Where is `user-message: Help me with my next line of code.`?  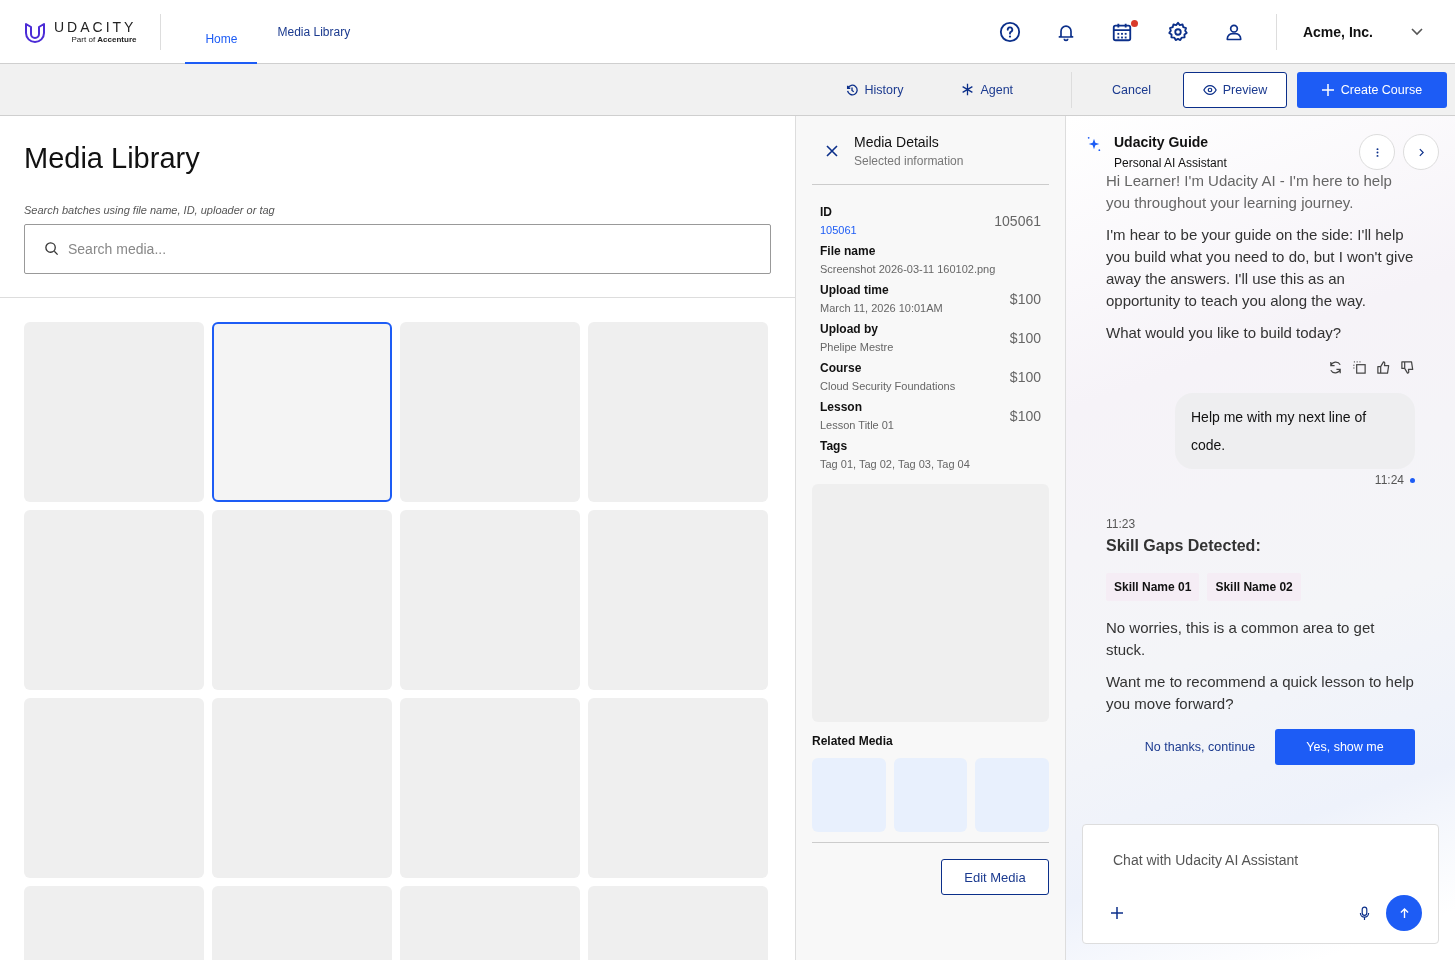 user-message: Help me with my next line of code. is located at coordinates (1295, 431).